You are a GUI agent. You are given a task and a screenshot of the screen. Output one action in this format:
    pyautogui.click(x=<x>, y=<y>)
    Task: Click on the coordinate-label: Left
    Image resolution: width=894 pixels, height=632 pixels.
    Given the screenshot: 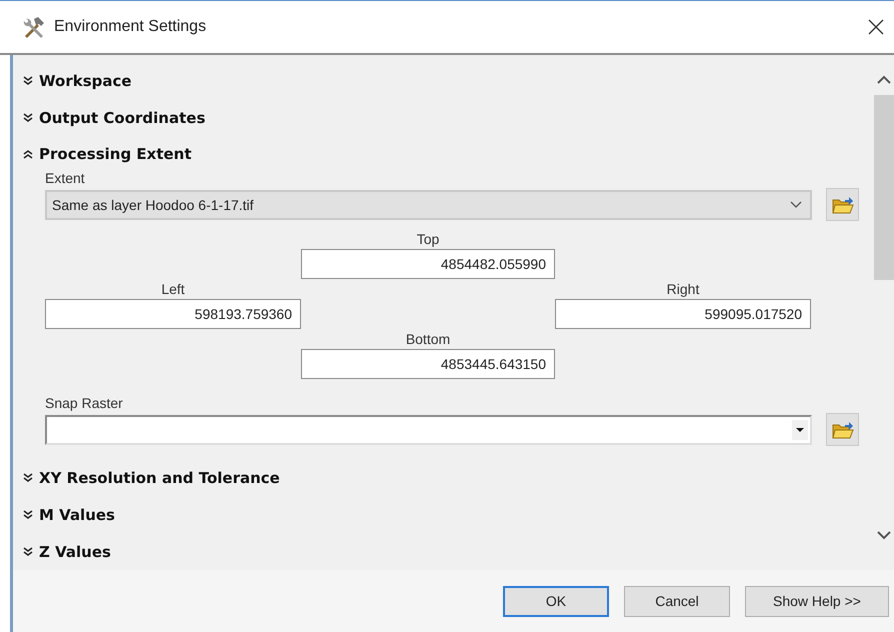 What is the action you would take?
    pyautogui.click(x=173, y=290)
    